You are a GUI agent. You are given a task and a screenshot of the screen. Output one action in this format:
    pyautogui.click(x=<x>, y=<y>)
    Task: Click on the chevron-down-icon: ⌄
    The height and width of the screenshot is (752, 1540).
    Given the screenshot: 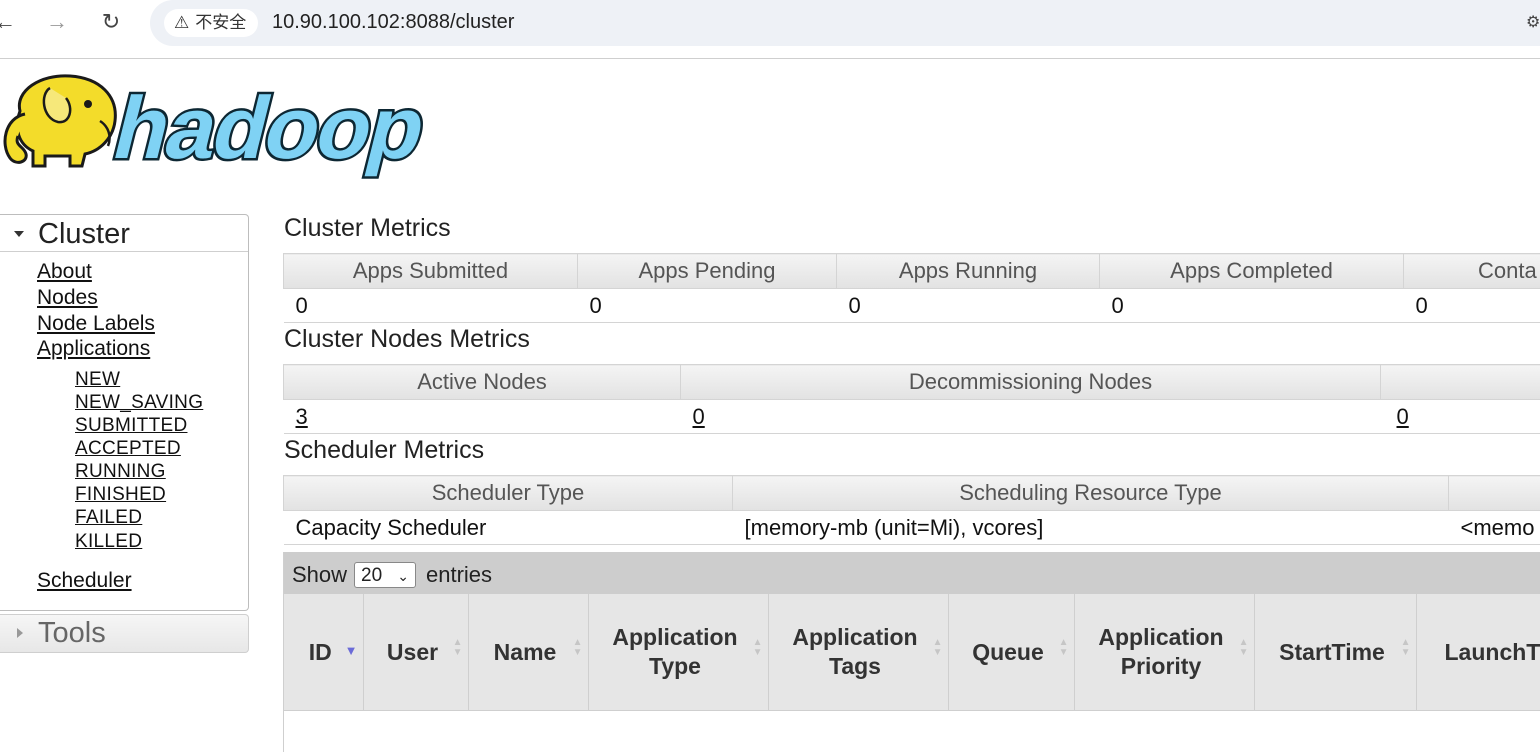 What is the action you would take?
    pyautogui.click(x=403, y=576)
    